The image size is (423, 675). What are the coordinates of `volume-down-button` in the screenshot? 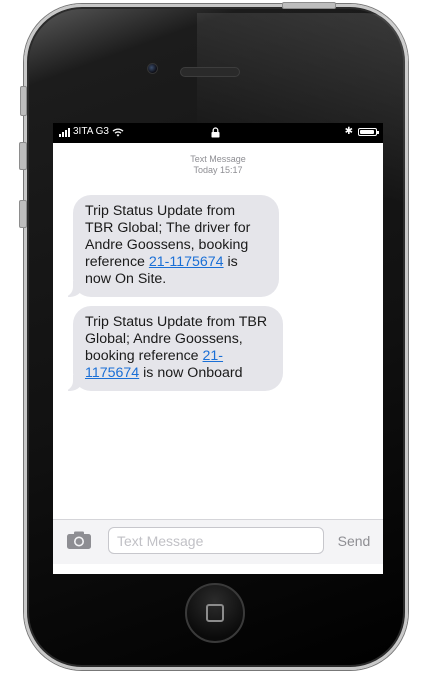 It's located at (23, 214).